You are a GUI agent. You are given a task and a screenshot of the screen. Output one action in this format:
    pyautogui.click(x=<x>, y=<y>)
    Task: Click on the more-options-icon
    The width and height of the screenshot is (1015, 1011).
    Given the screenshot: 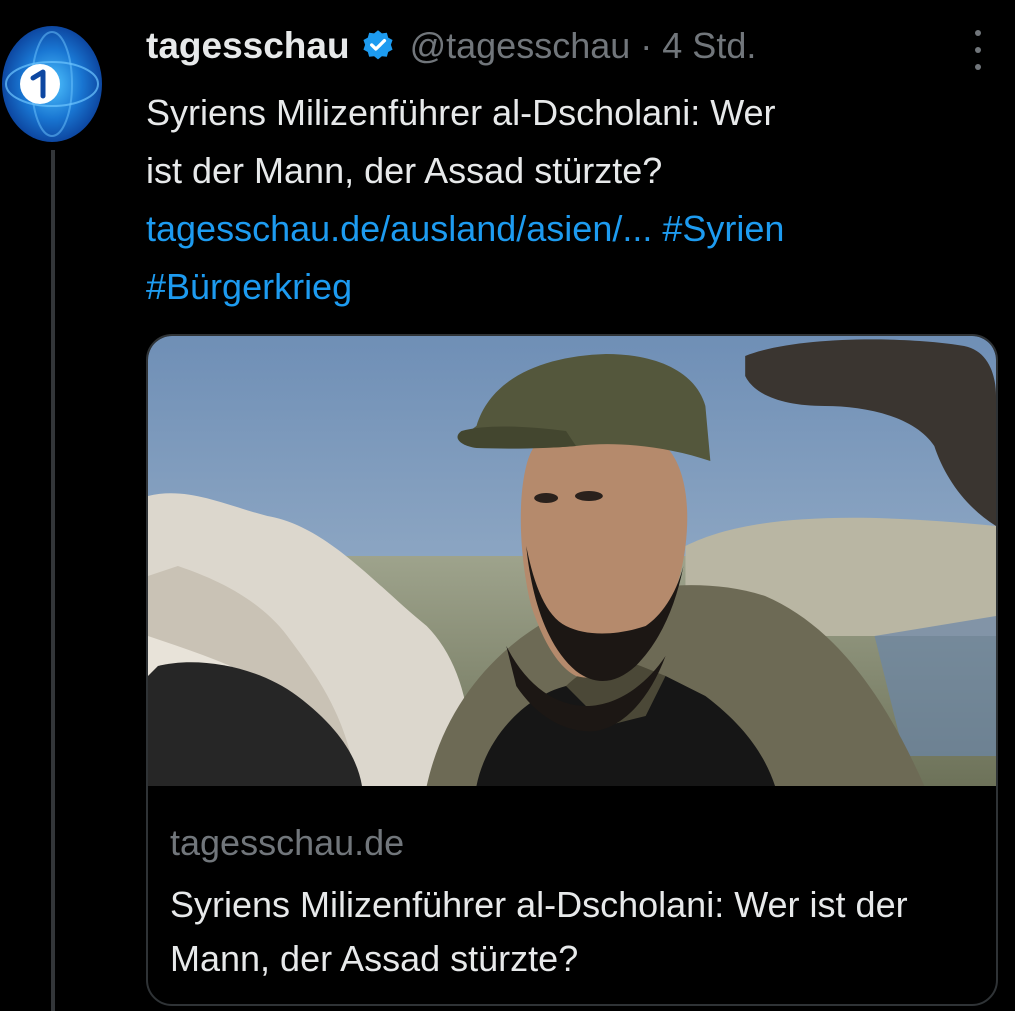 What is the action you would take?
    pyautogui.click(x=978, y=50)
    